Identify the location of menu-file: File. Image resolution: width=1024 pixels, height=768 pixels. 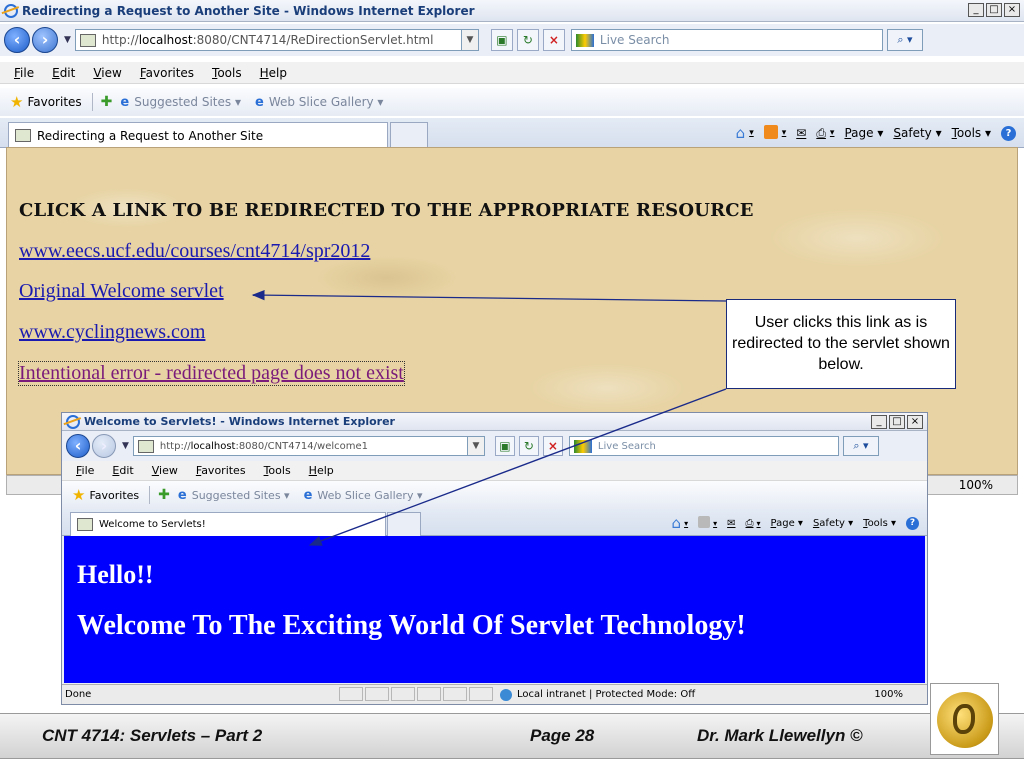
(24, 73).